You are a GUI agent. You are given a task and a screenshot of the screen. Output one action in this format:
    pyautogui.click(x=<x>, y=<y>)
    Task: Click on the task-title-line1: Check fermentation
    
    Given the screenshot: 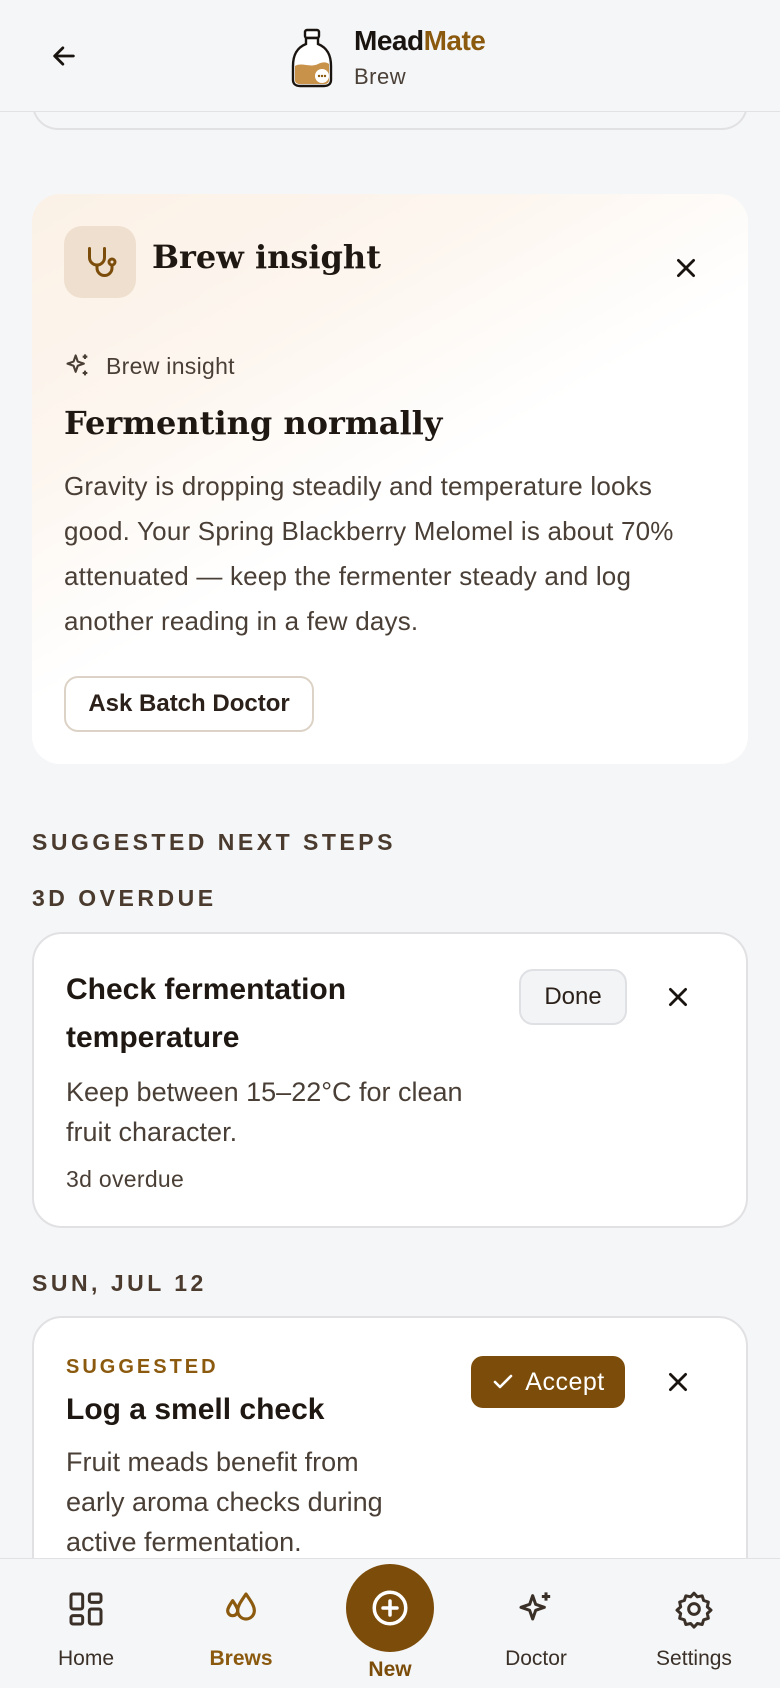 What is the action you would take?
    pyautogui.click(x=206, y=989)
    